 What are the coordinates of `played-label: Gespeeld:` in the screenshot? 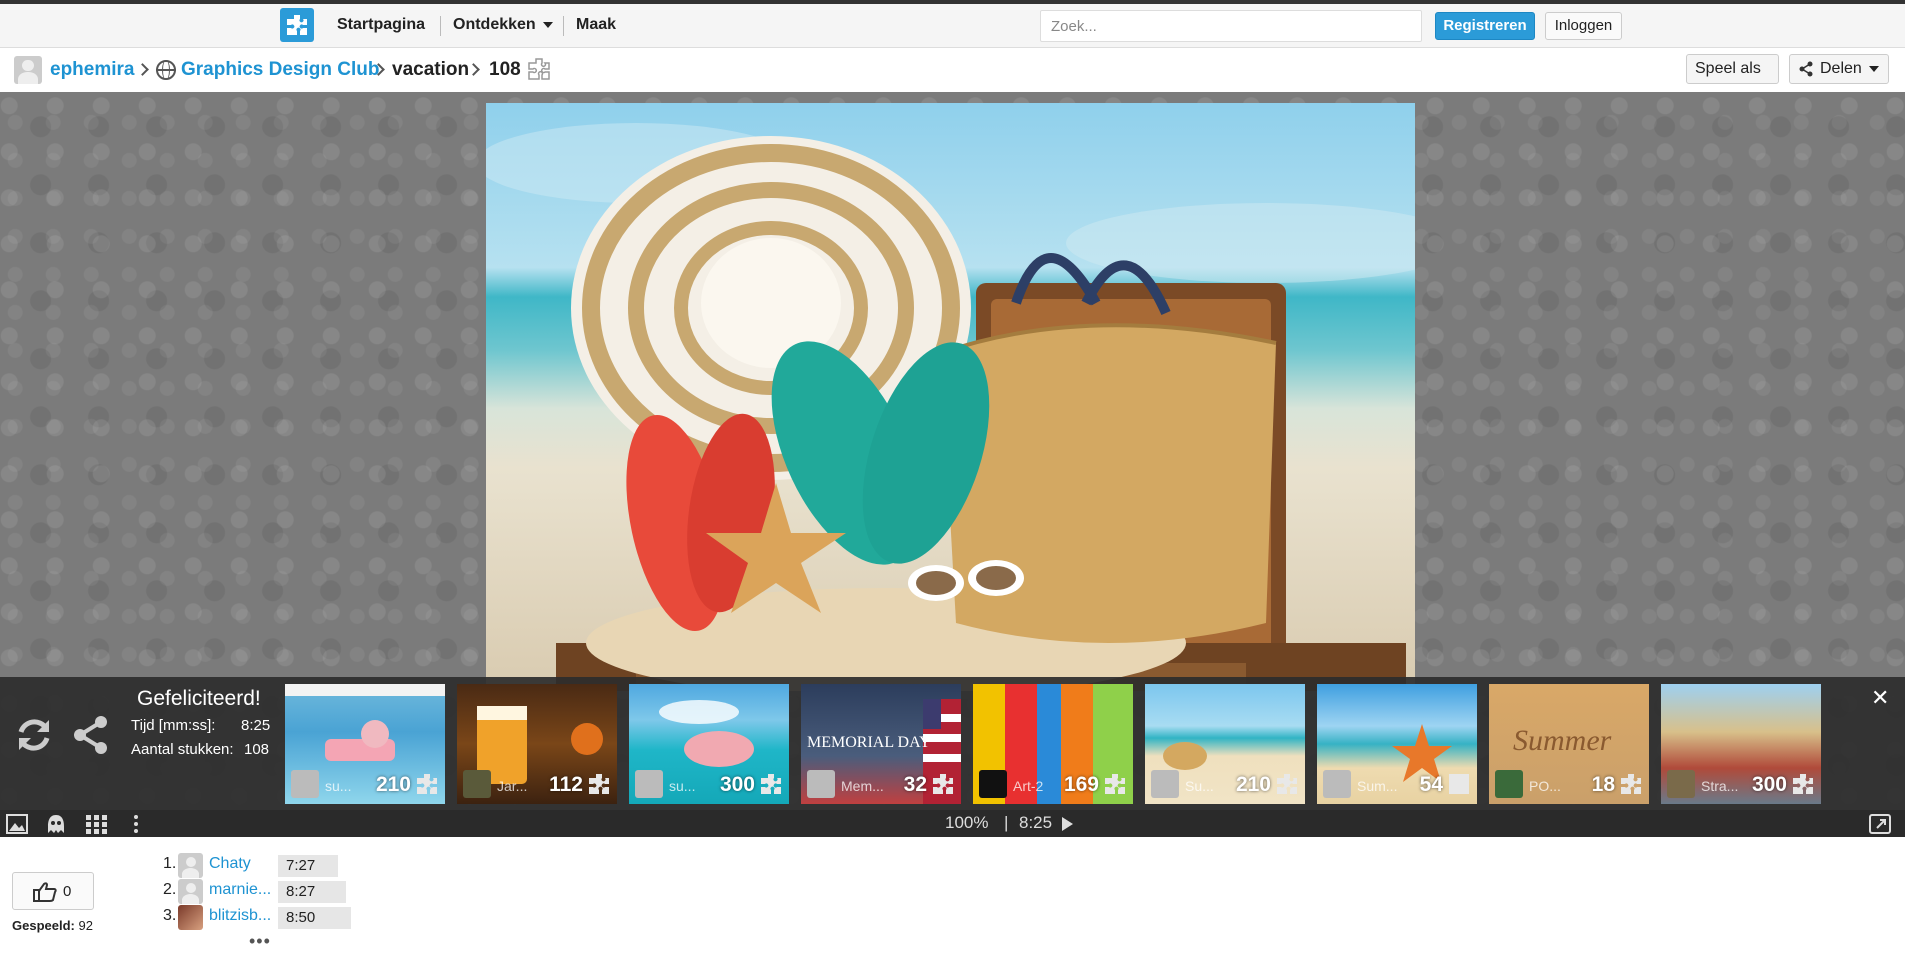 It's located at (43, 925).